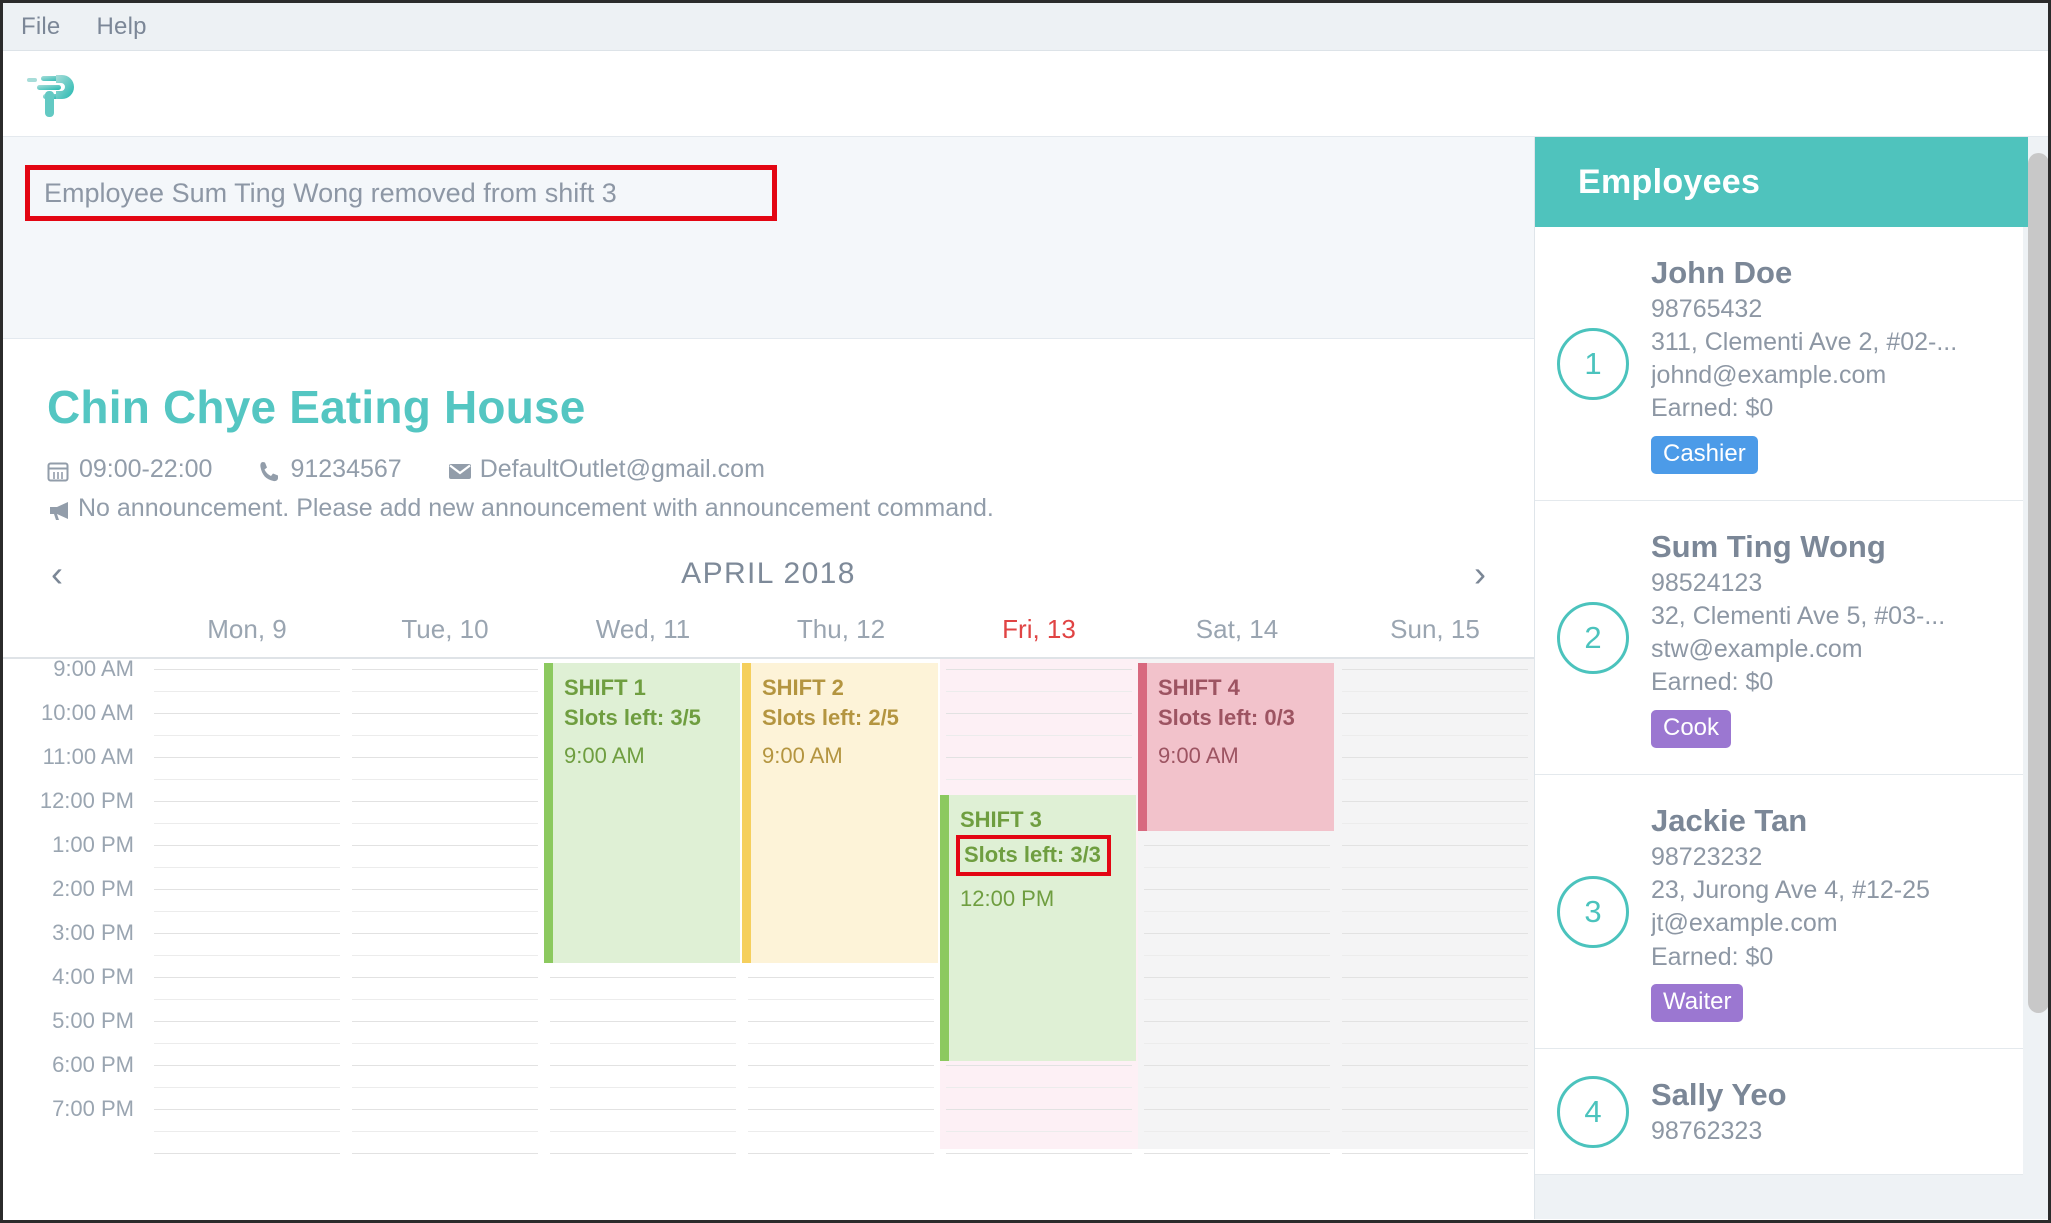 This screenshot has height=1223, width=2051. What do you see at coordinates (632, 717) in the screenshot?
I see `shift-slots-left: Slots left: 3/5` at bounding box center [632, 717].